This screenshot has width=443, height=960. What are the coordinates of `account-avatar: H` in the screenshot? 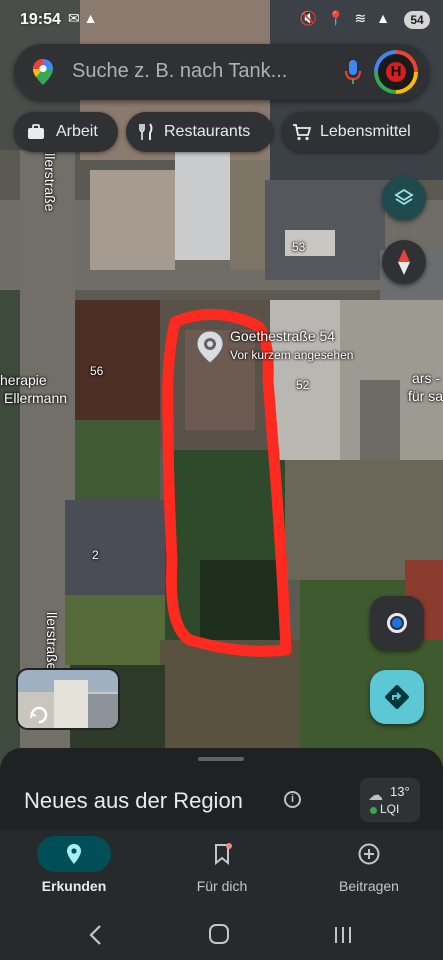 It's located at (396, 72).